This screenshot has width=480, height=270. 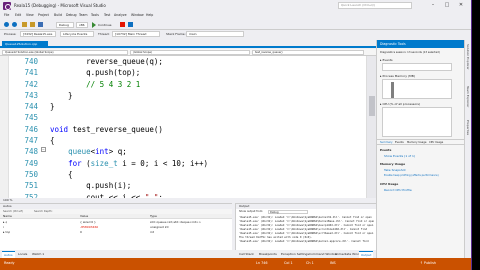 What do you see at coordinates (137, 15) in the screenshot?
I see `menu-window: Window` at bounding box center [137, 15].